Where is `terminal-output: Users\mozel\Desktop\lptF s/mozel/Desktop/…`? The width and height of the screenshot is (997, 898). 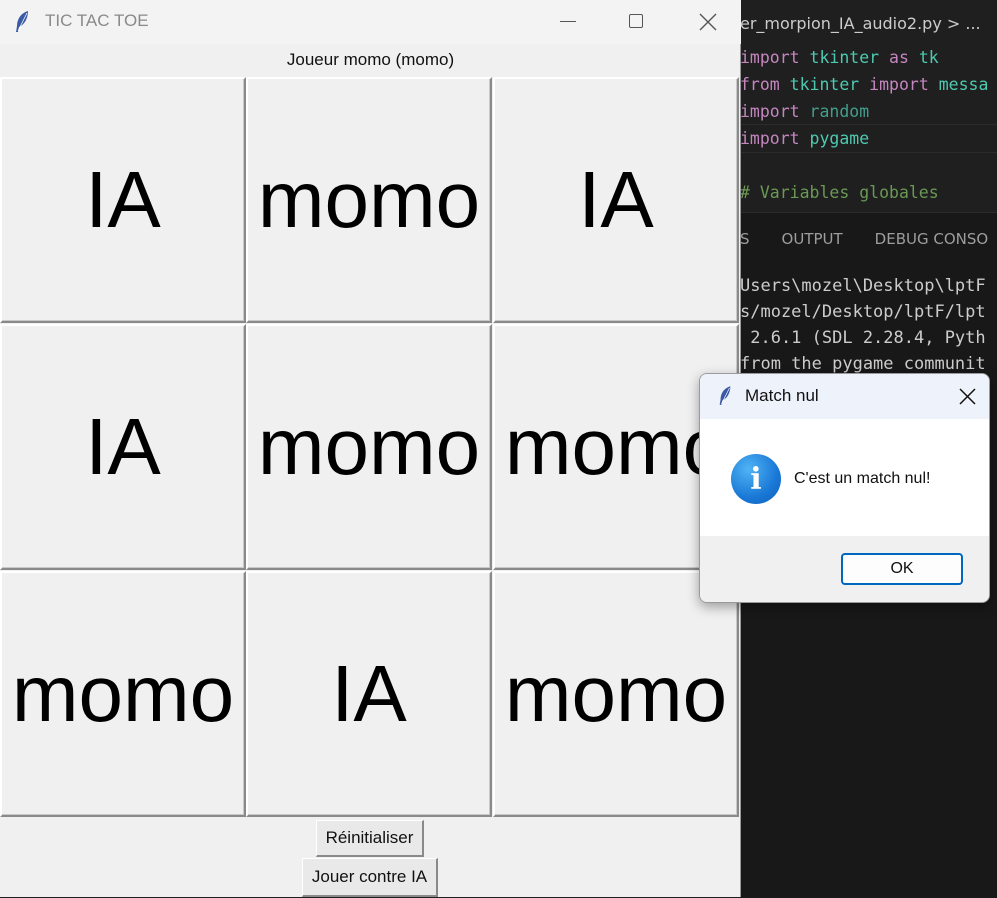 terminal-output: Users\mozel\Desktop\lptF s/mozel/Desktop/… is located at coordinates (863, 325).